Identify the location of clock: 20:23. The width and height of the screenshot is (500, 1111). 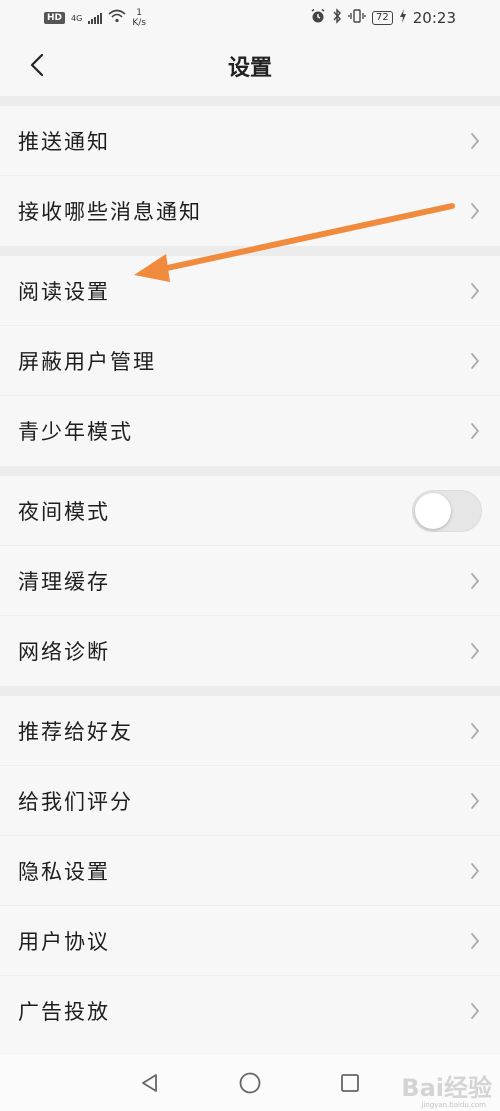
(434, 18).